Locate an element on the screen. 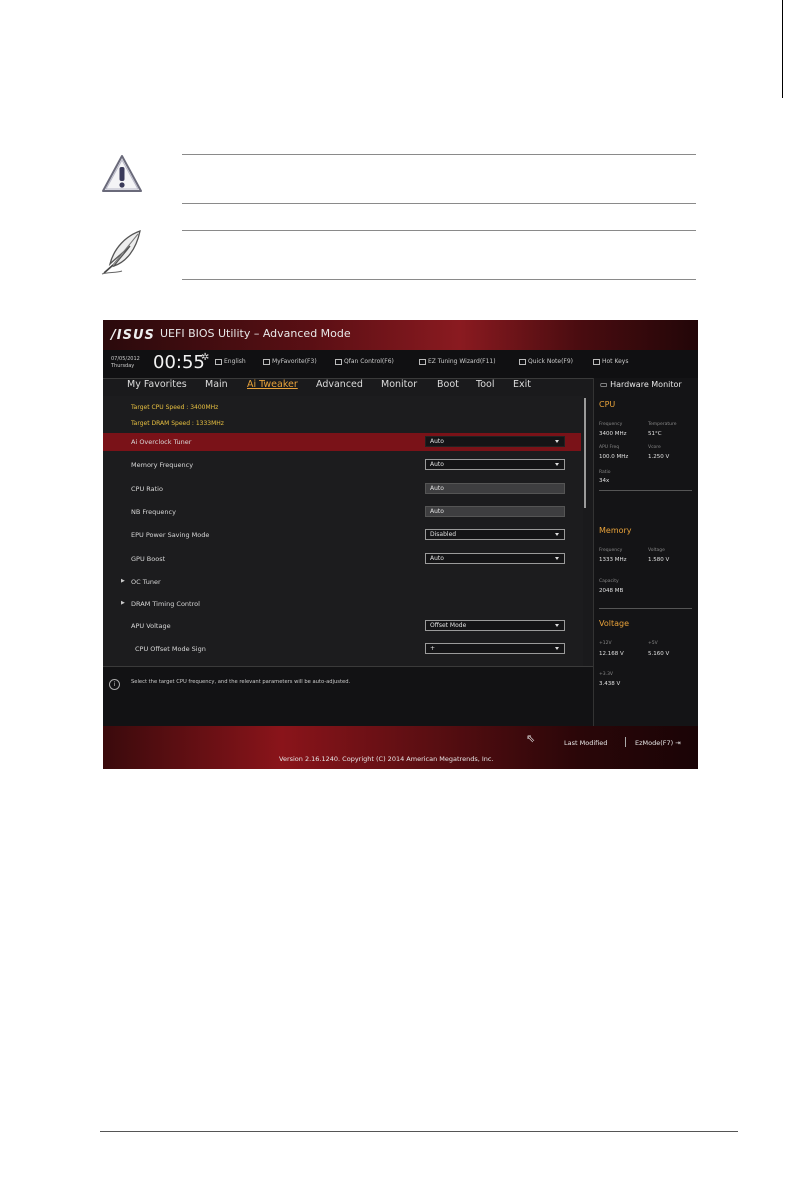 This screenshot has height=1196, width=794. setting-nb-frequency: NB Frequency Auto is located at coordinates (342, 512).